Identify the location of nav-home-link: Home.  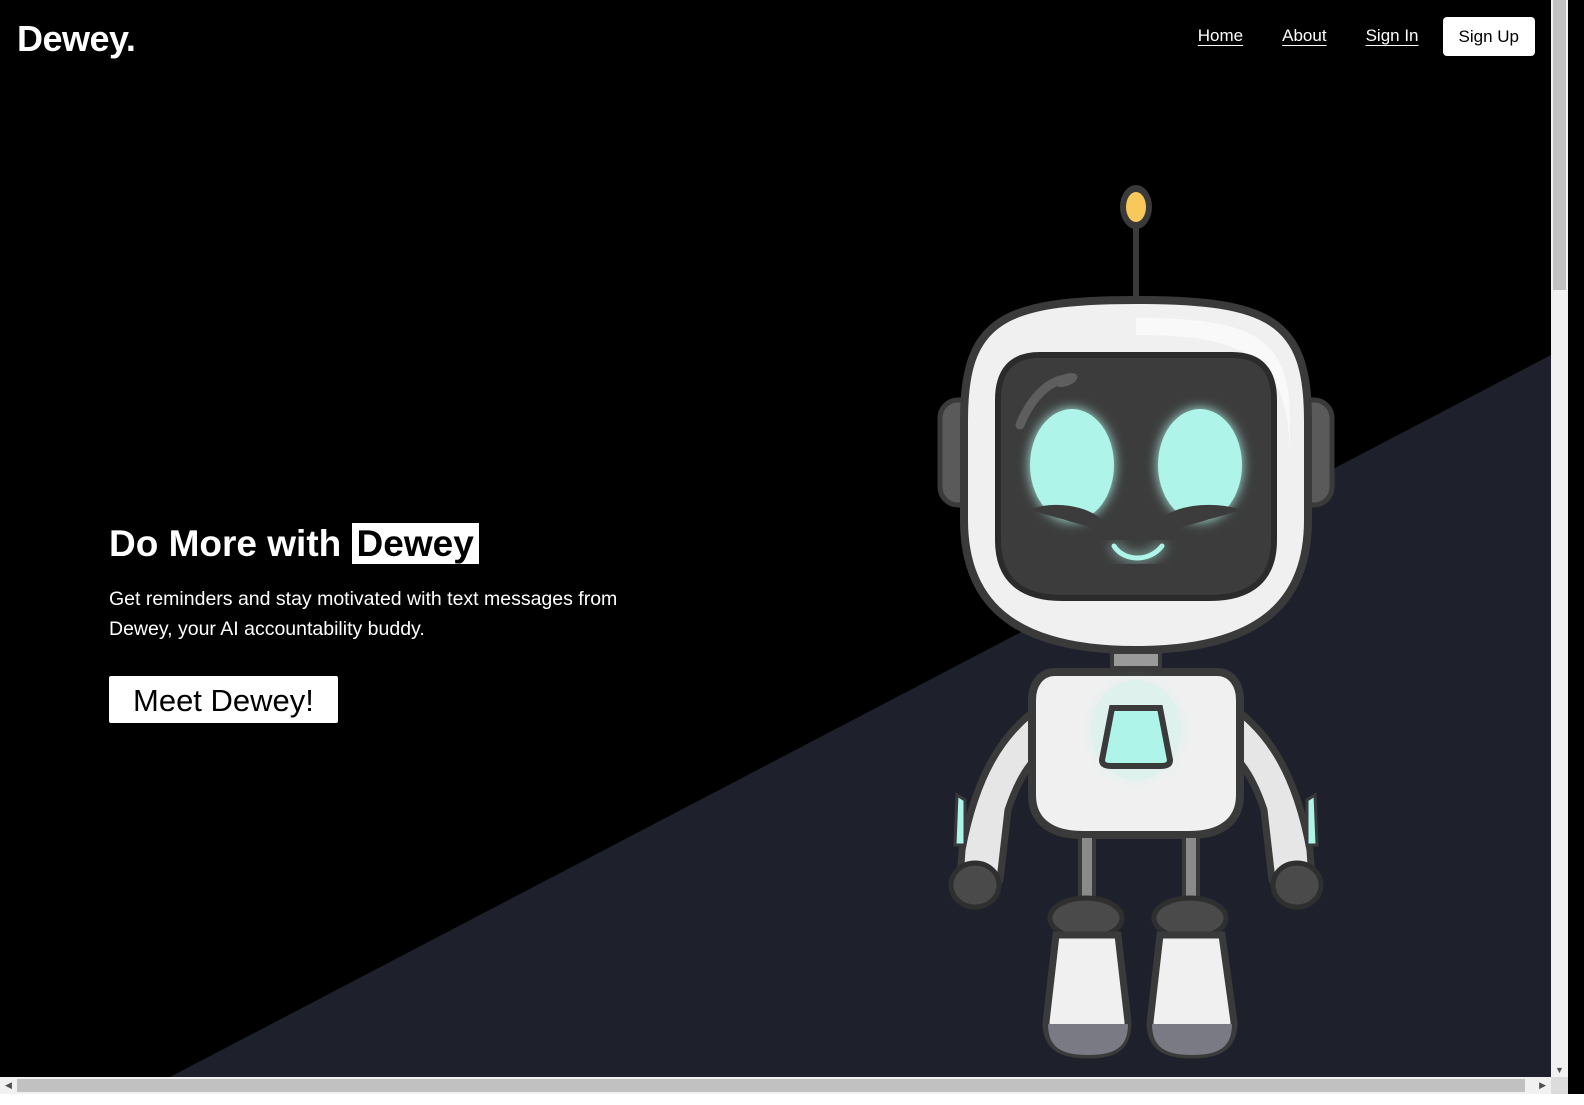
(1220, 36).